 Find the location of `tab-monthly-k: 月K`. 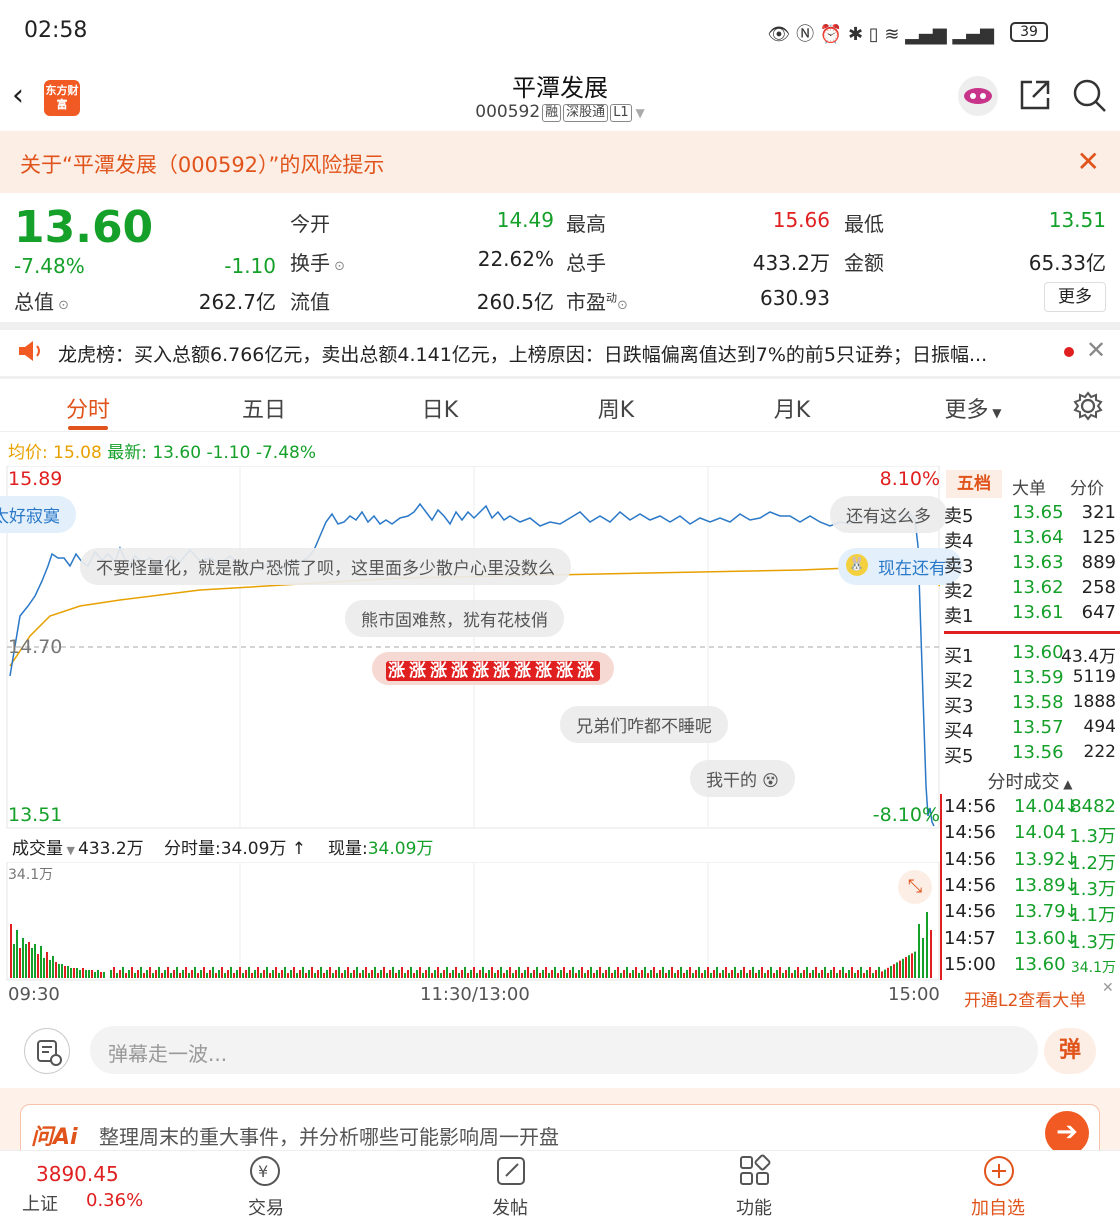

tab-monthly-k: 月K is located at coordinates (792, 408).